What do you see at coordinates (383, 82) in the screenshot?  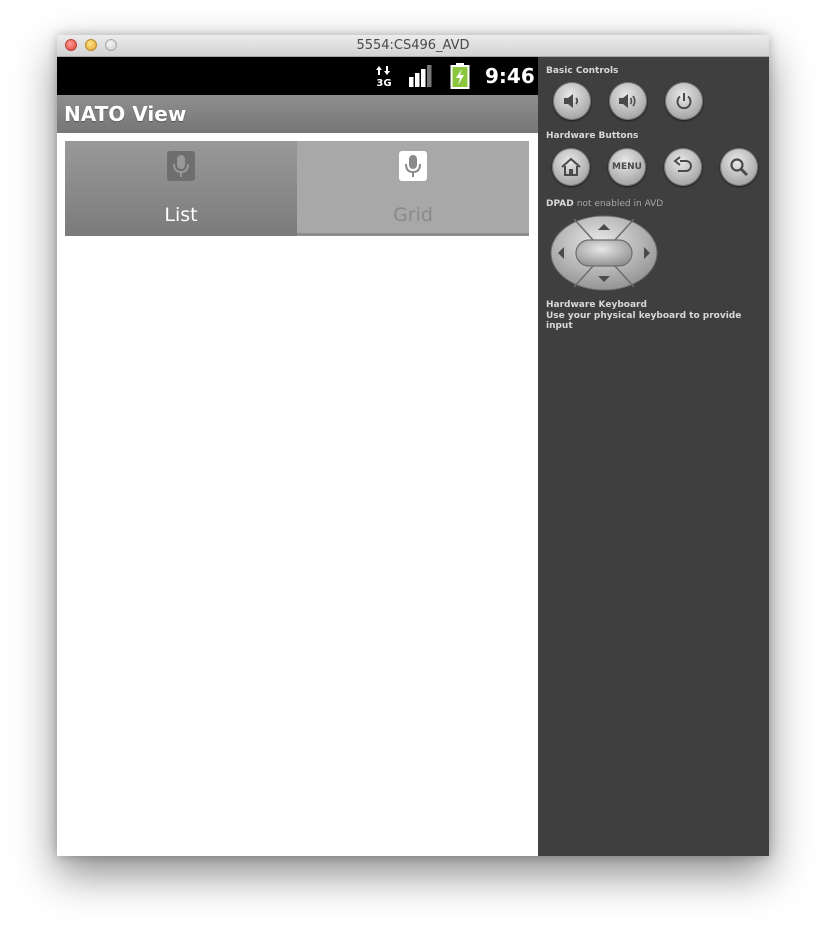 I see `network-type-label: 3G` at bounding box center [383, 82].